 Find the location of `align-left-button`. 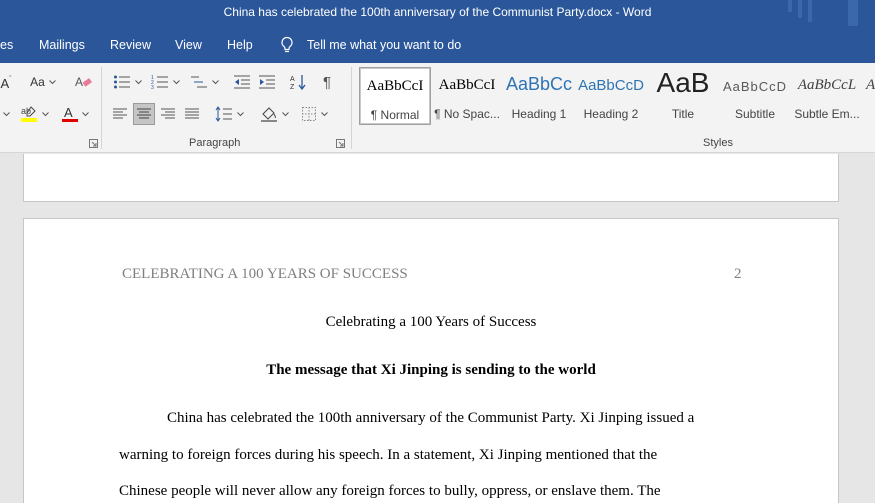

align-left-button is located at coordinates (120, 114).